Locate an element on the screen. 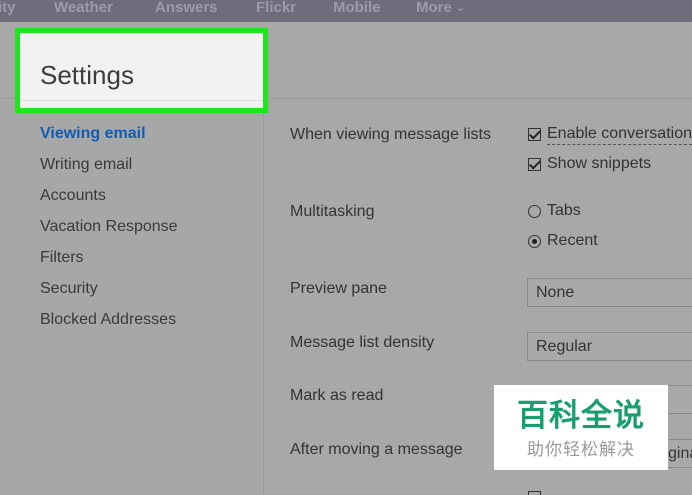  nav-item-partial: ity is located at coordinates (8, 9).